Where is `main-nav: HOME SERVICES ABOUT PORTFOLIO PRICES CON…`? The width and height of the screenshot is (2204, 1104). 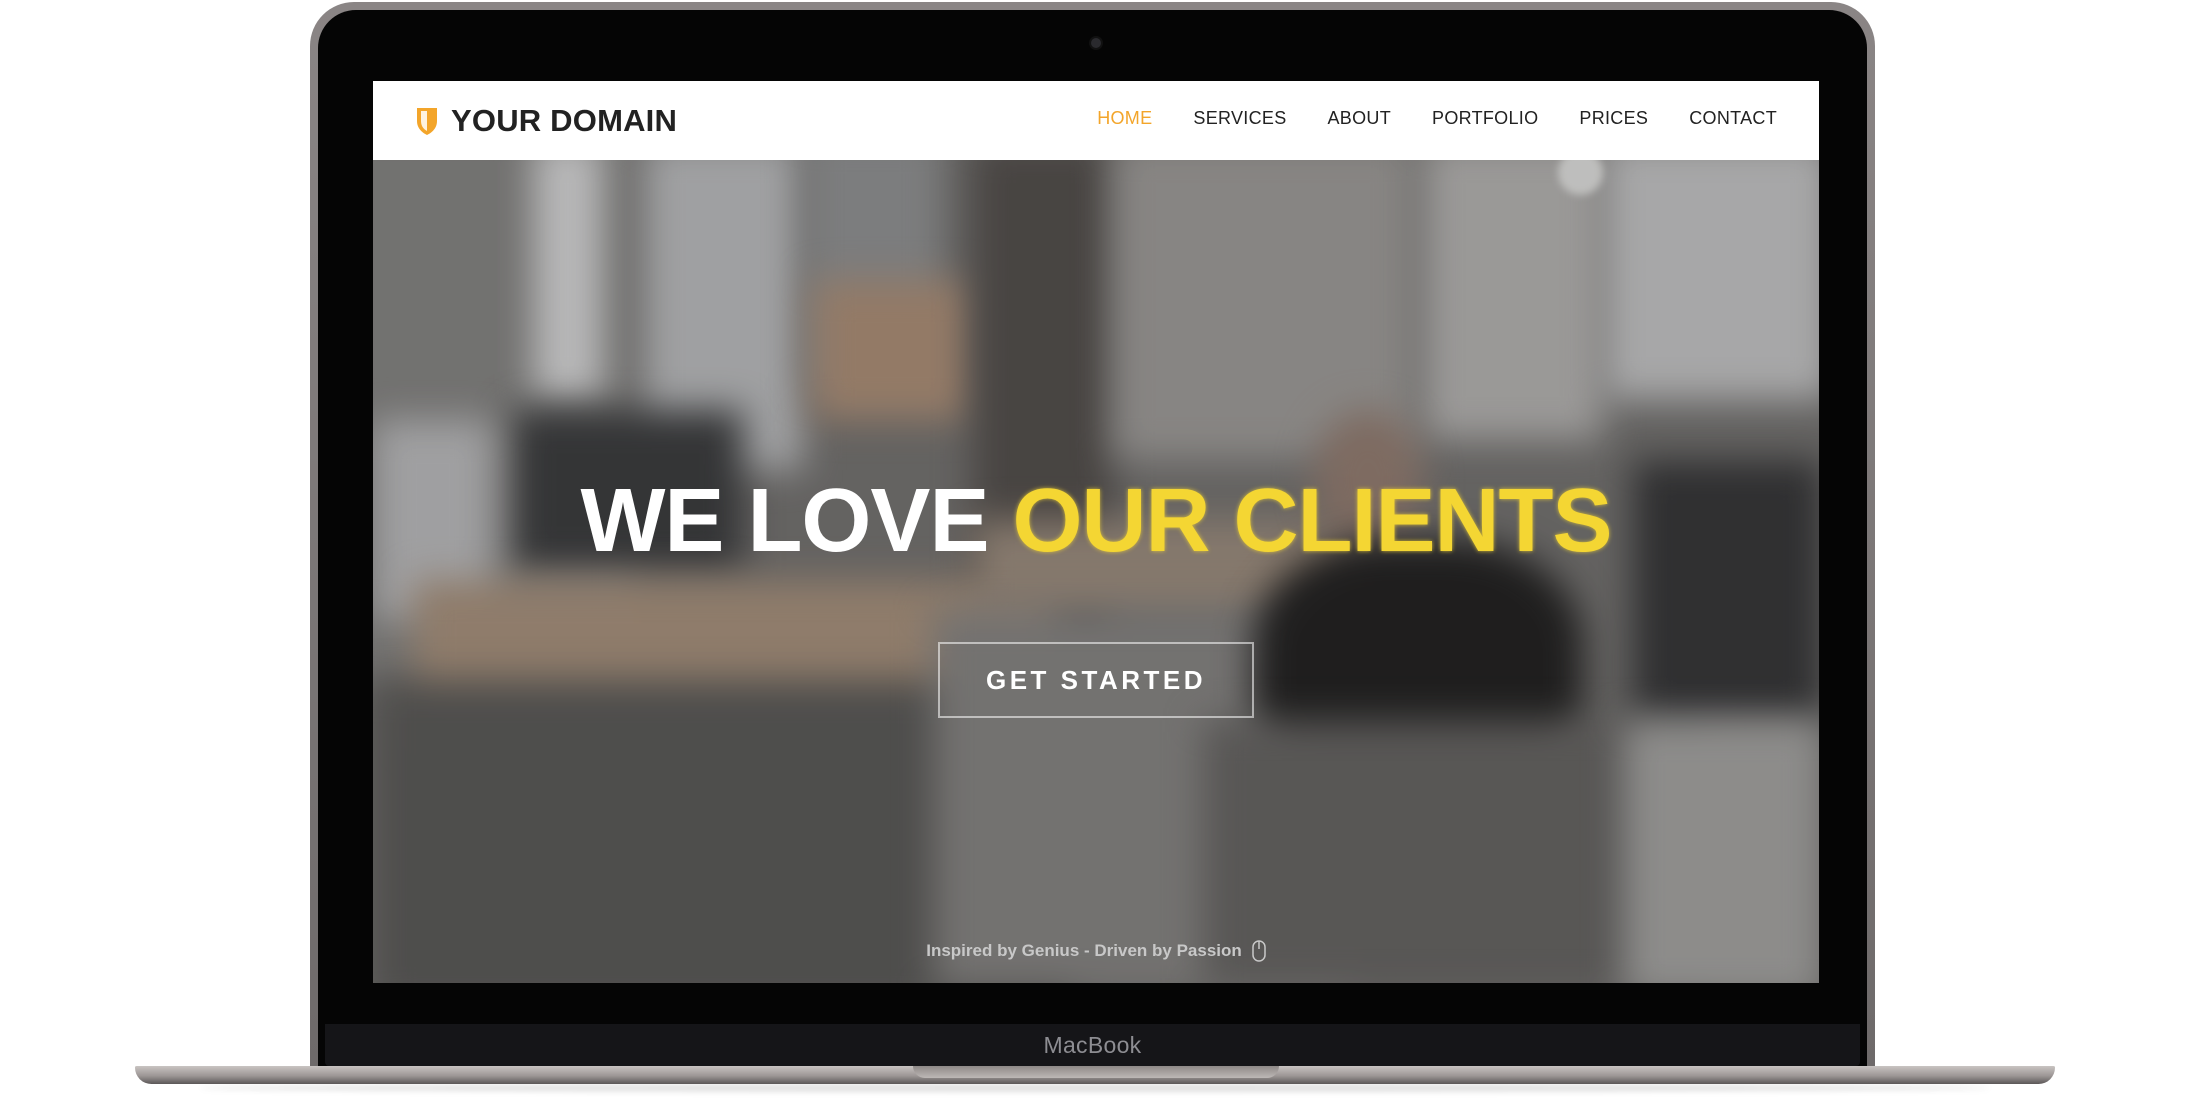 main-nav: HOME SERVICES ABOUT PORTFOLIO PRICES CON… is located at coordinates (1437, 118).